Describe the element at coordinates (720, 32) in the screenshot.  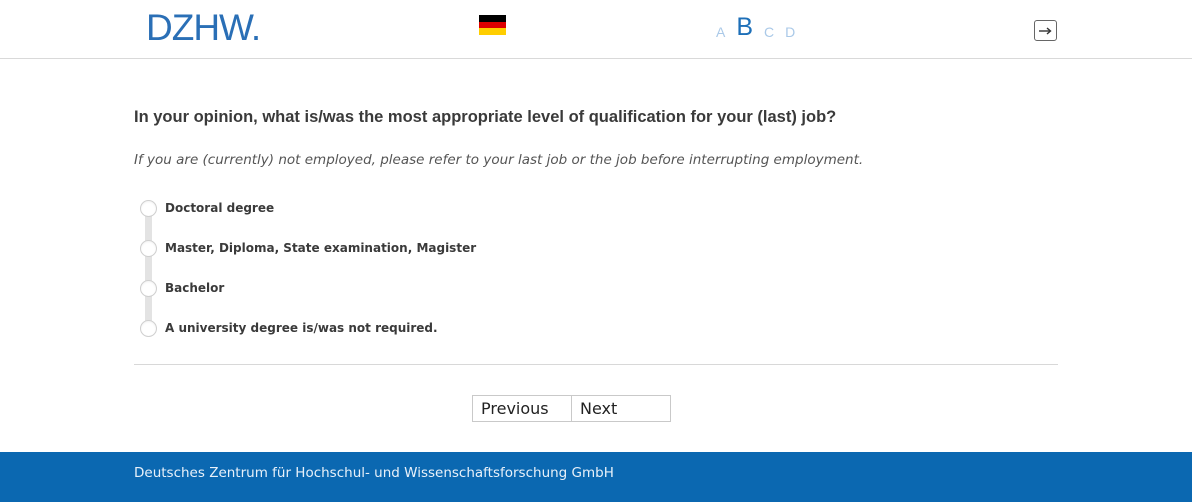
I see `font-size-a: A` at that location.